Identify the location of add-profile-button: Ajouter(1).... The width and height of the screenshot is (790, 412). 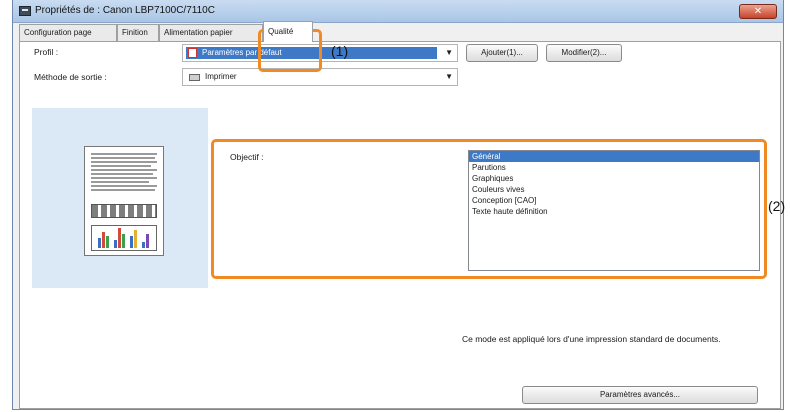
(502, 53).